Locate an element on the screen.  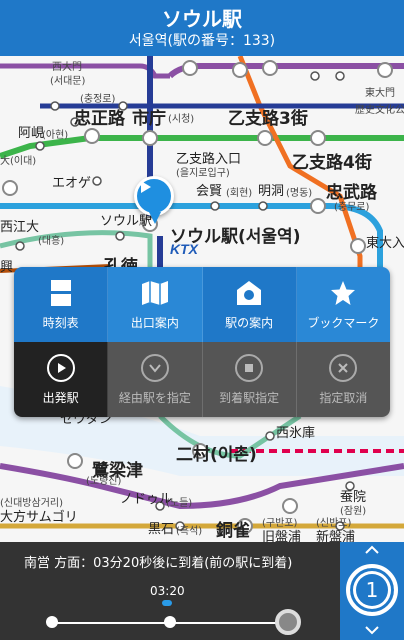
station-label: (잠원) is located at coordinates (353, 511).